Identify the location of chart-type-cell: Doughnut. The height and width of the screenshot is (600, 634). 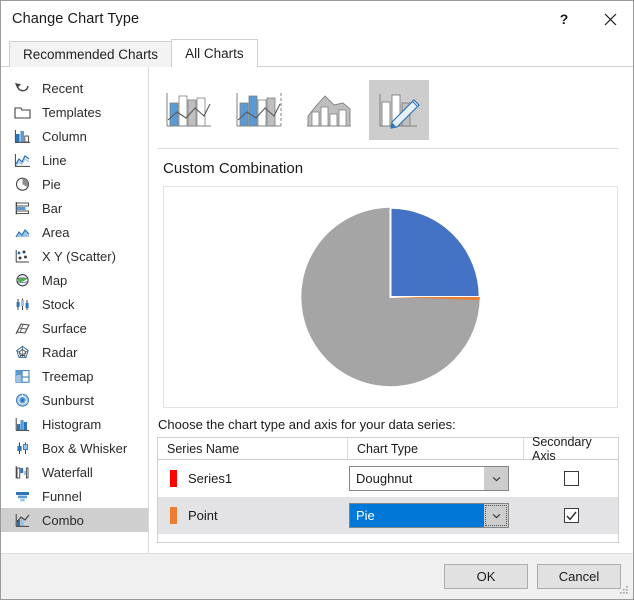
(436, 478).